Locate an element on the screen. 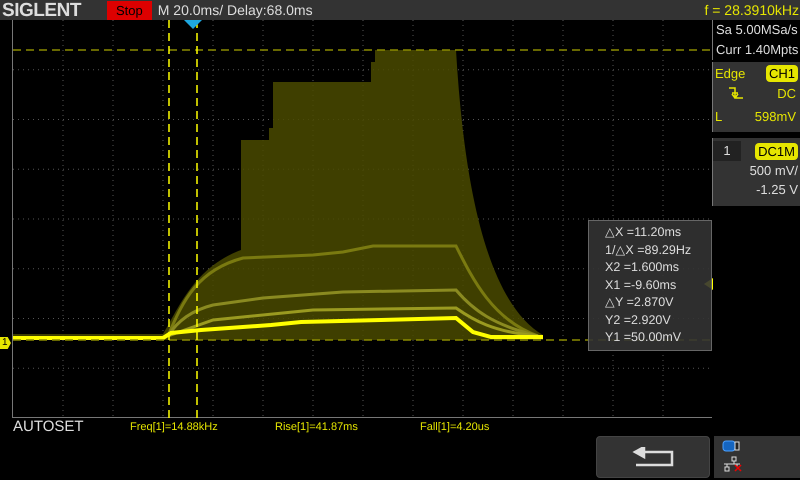  return-arrow-icon is located at coordinates (653, 457).